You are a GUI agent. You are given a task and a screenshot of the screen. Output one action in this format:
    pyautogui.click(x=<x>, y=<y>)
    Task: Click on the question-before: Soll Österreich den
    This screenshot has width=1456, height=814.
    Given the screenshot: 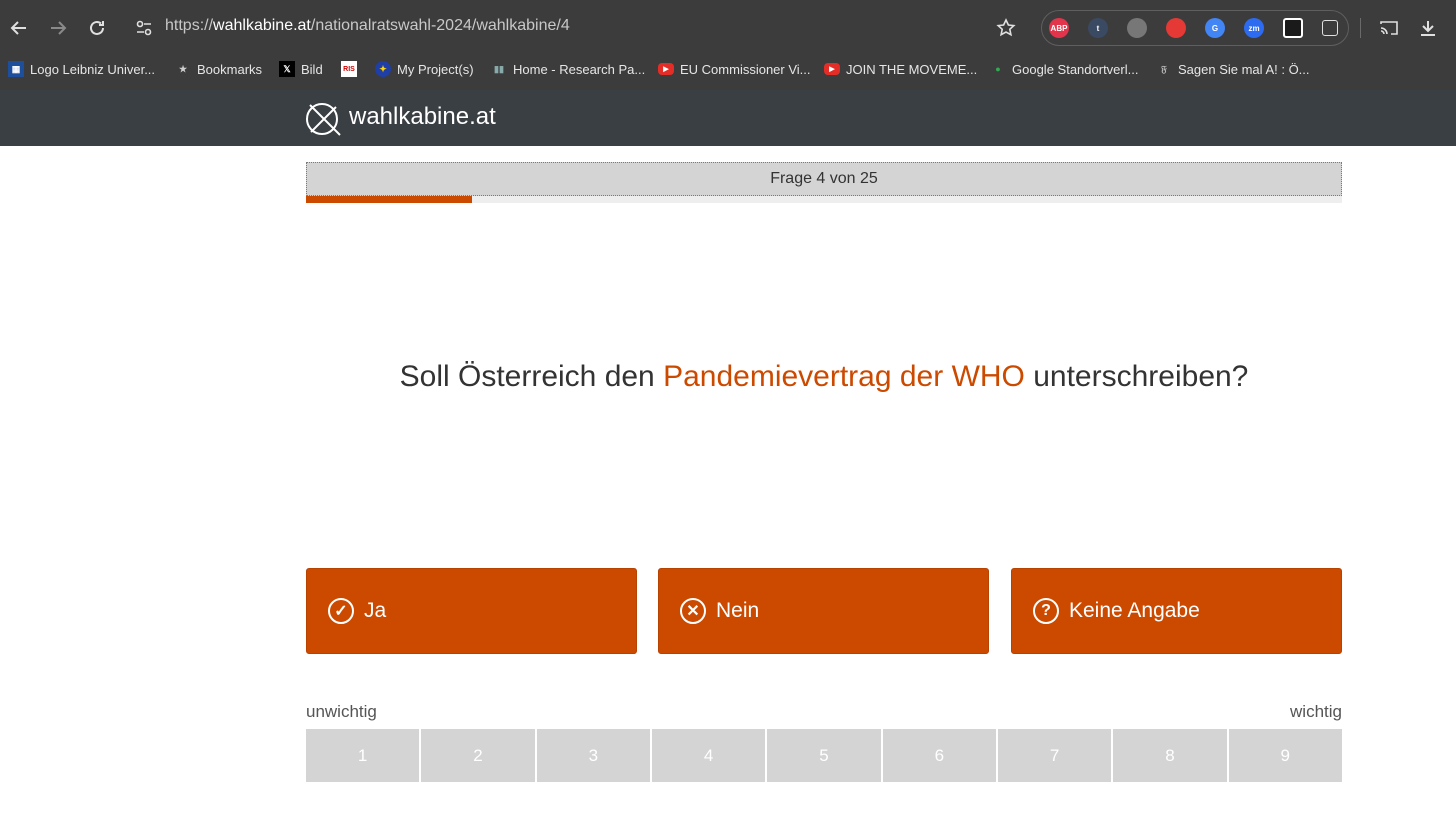 What is the action you would take?
    pyautogui.click(x=531, y=376)
    